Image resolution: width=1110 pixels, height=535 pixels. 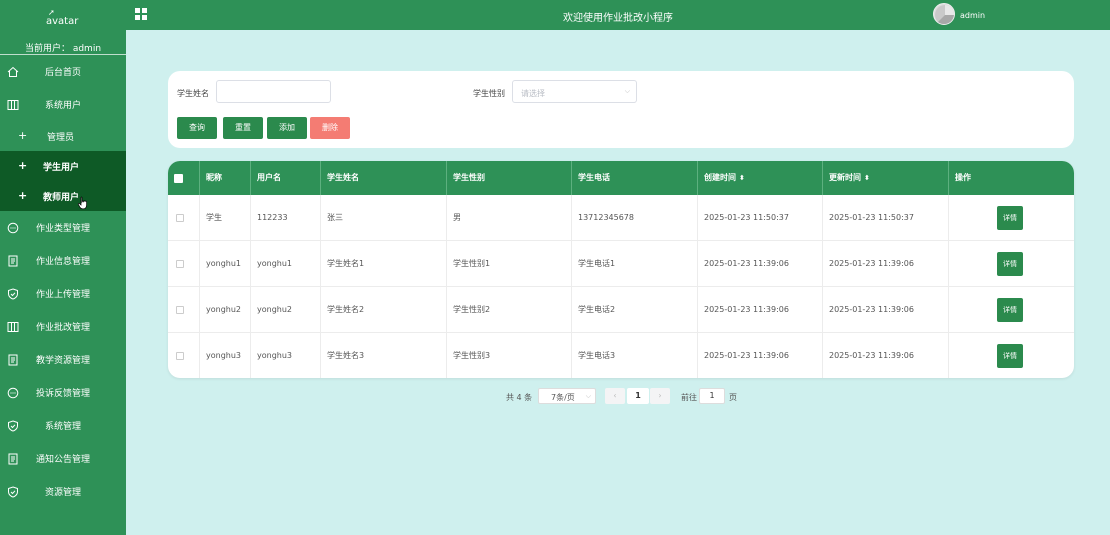 I want to click on sidebar-item-resources: 资源管理, so click(x=63, y=491).